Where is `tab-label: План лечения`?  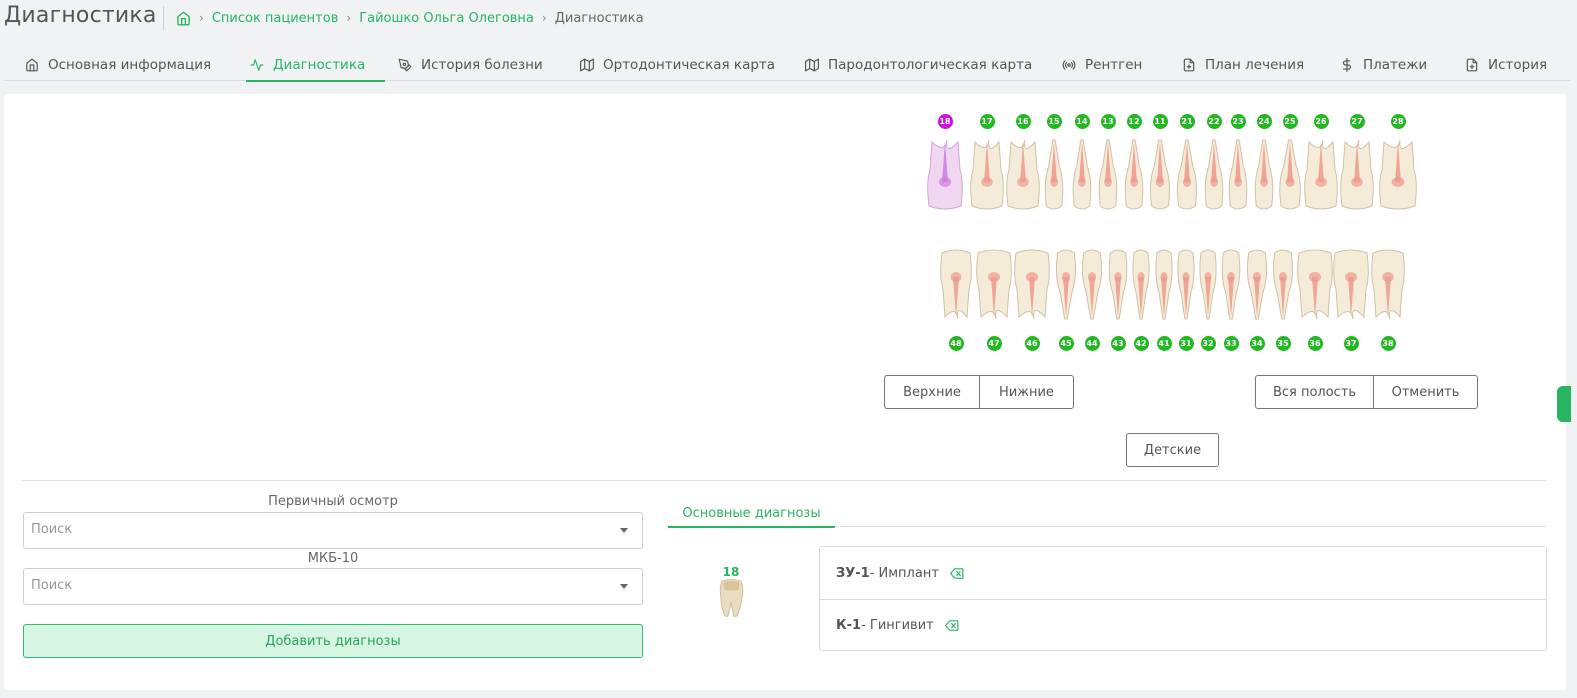
tab-label: План лечения is located at coordinates (1255, 64).